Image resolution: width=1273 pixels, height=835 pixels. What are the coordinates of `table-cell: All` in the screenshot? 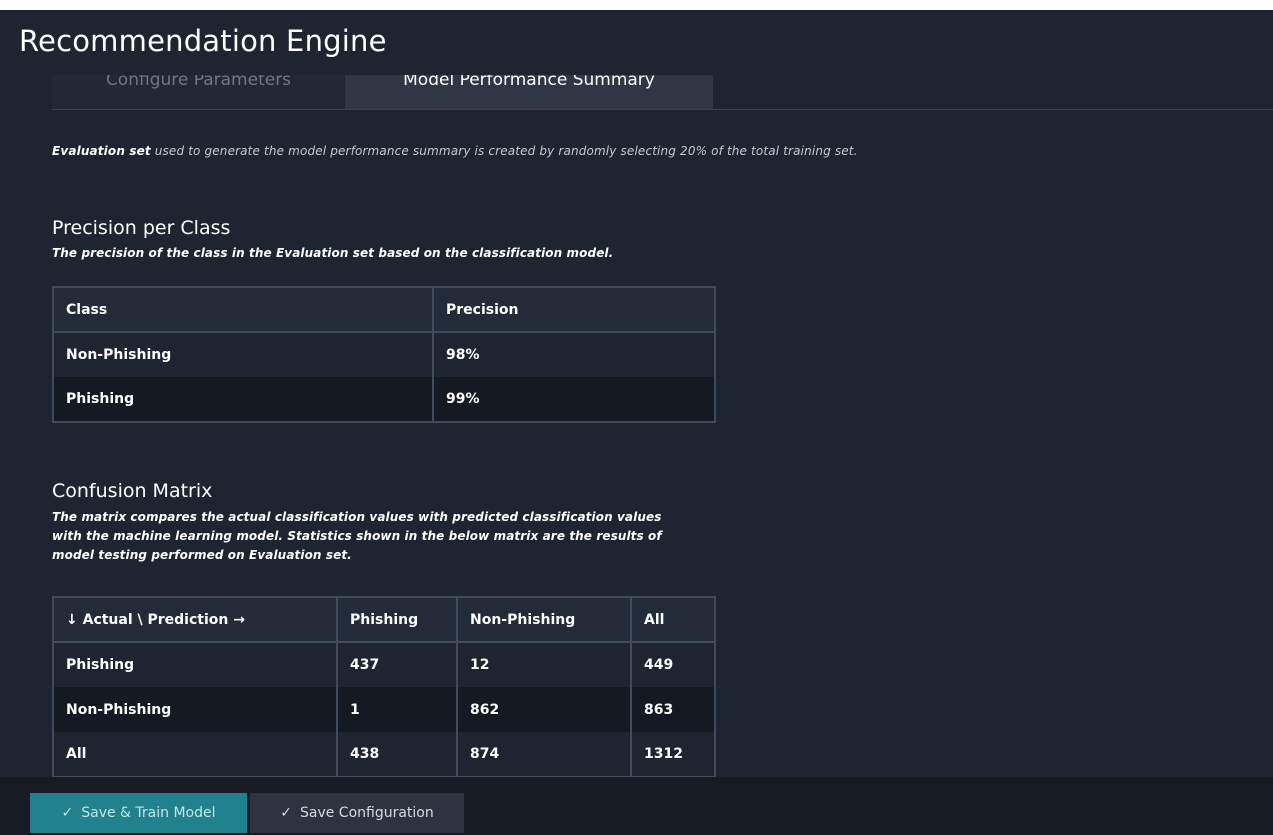 It's located at (195, 754).